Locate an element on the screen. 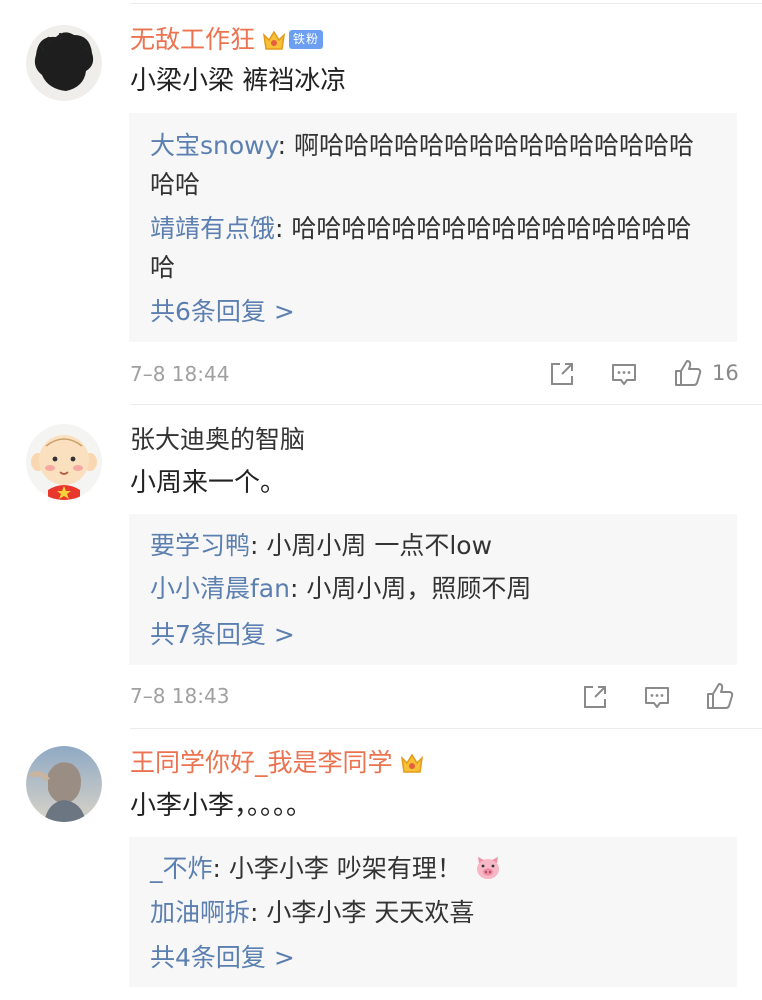 The width and height of the screenshot is (762, 1000). username-text: 张大迪奥的智脑 is located at coordinates (217, 439).